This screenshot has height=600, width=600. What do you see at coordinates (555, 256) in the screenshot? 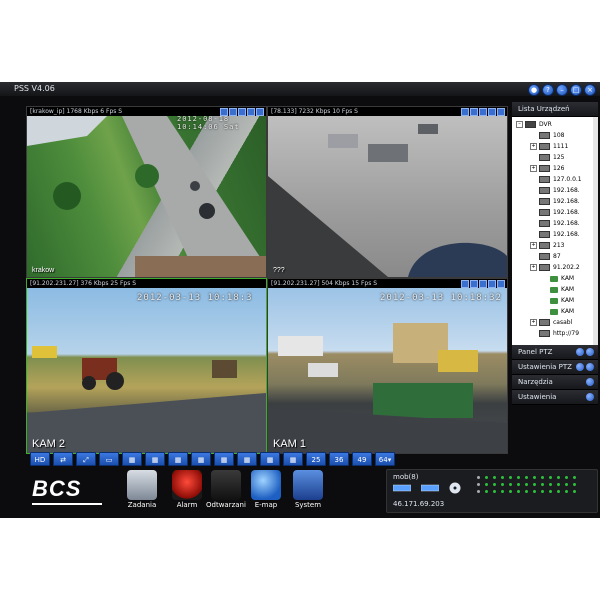
I see `tree-item: 87` at bounding box center [555, 256].